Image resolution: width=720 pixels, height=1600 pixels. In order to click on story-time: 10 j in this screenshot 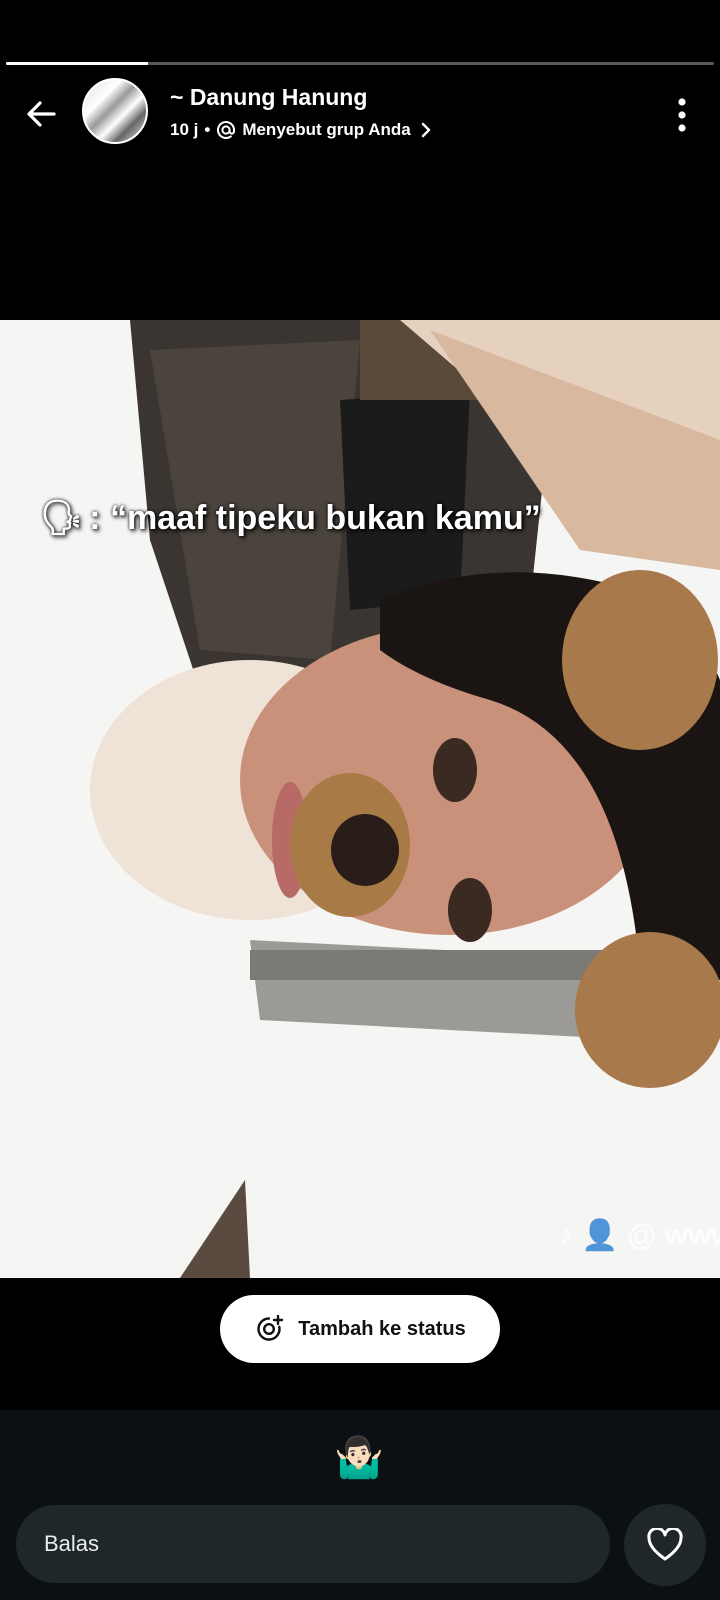, I will do `click(184, 129)`.